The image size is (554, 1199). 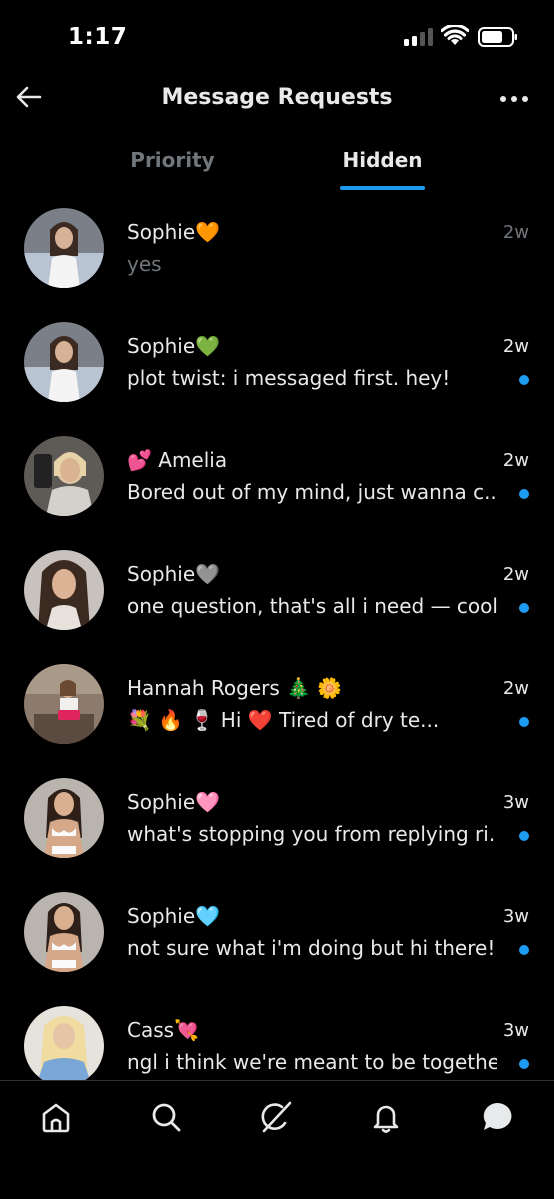 I want to click on bell-icon, so click(x=386, y=1117).